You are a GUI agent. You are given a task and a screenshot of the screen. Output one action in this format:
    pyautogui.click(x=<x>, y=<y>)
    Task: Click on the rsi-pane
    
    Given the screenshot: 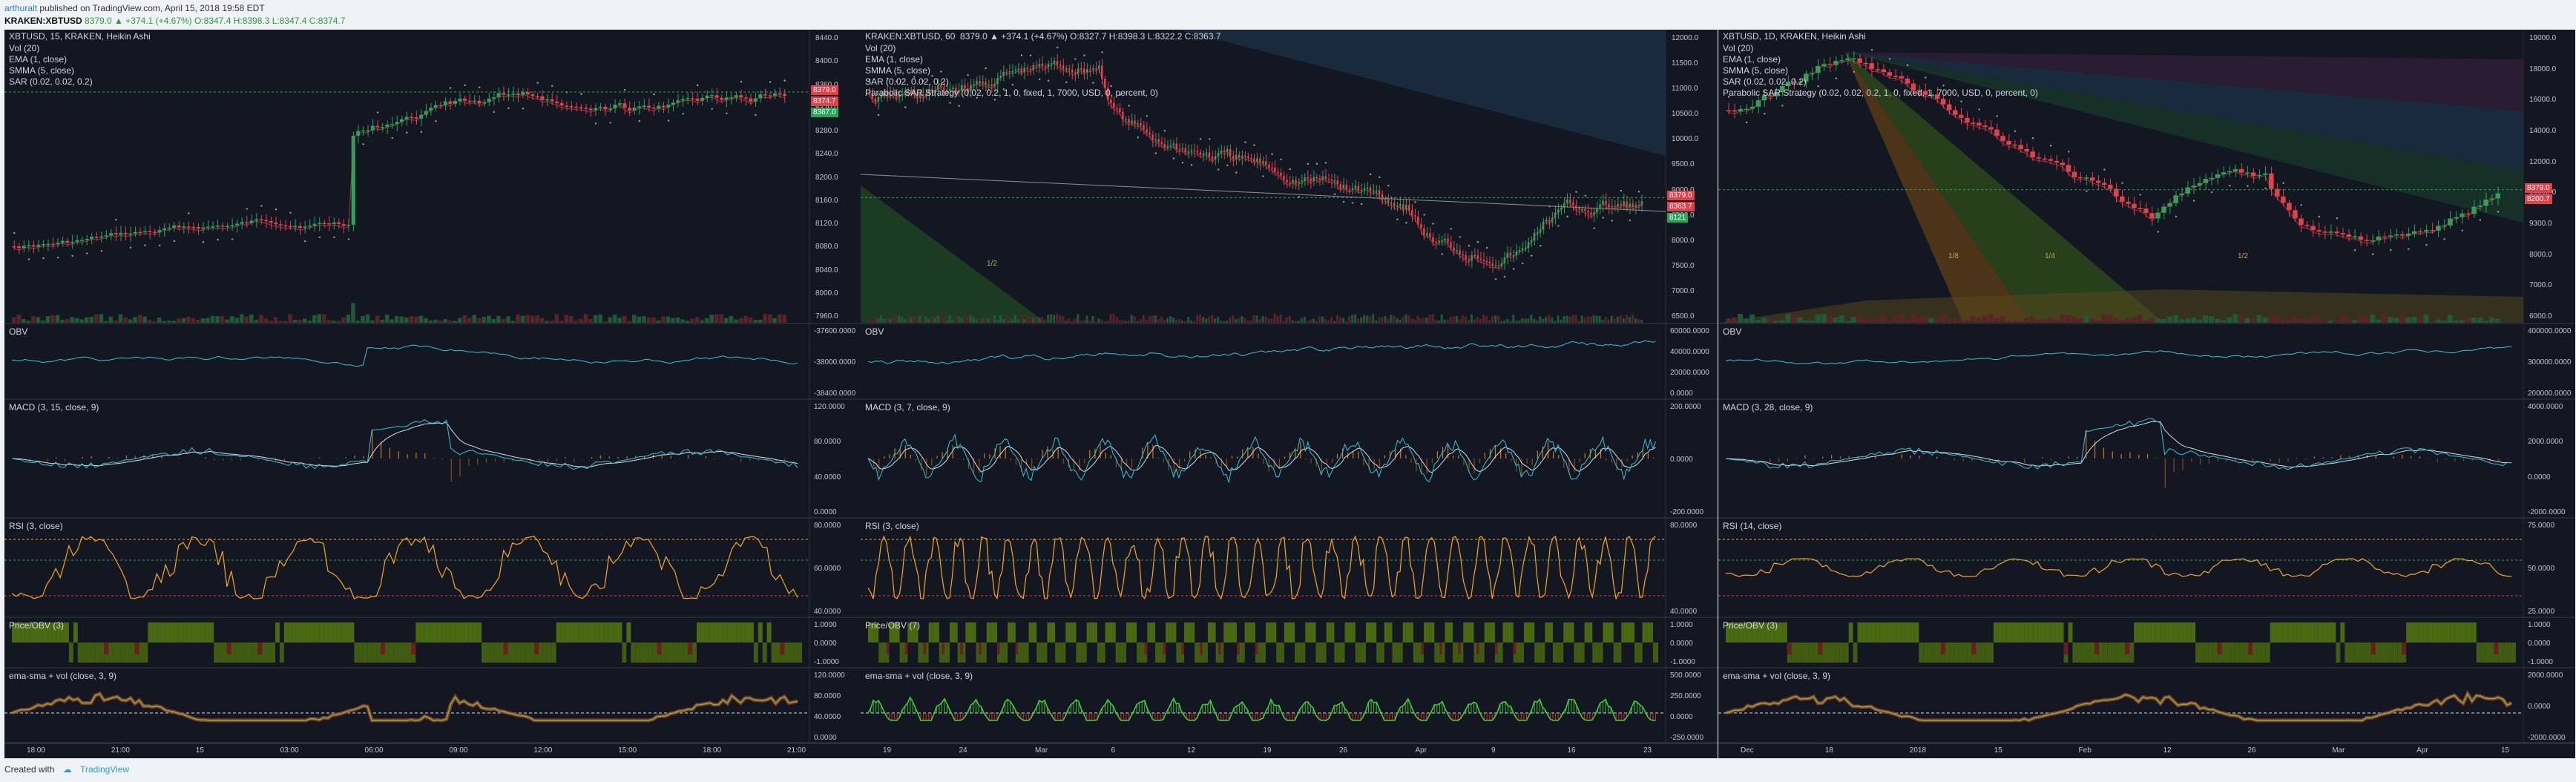 What is the action you would take?
    pyautogui.click(x=407, y=567)
    